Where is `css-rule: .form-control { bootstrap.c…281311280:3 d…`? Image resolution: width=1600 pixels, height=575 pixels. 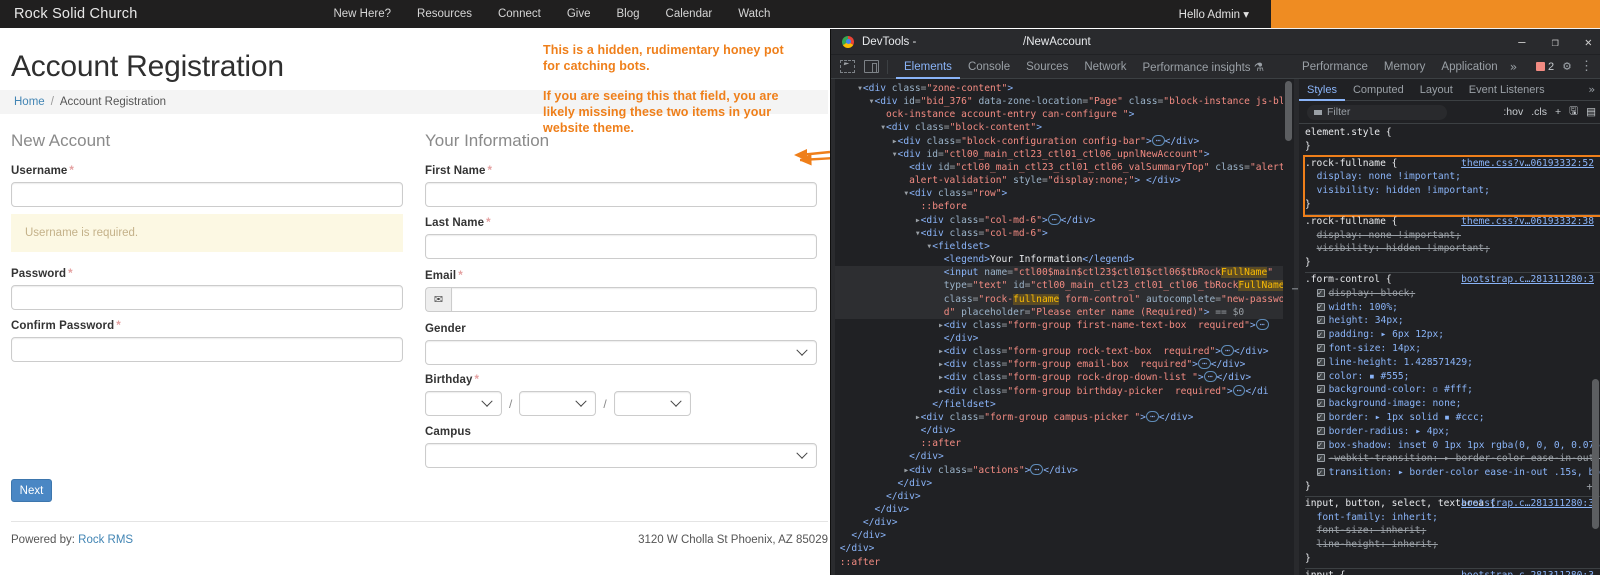 css-rule: .form-control { bootstrap.c…281311280:3 d… is located at coordinates (1452, 385).